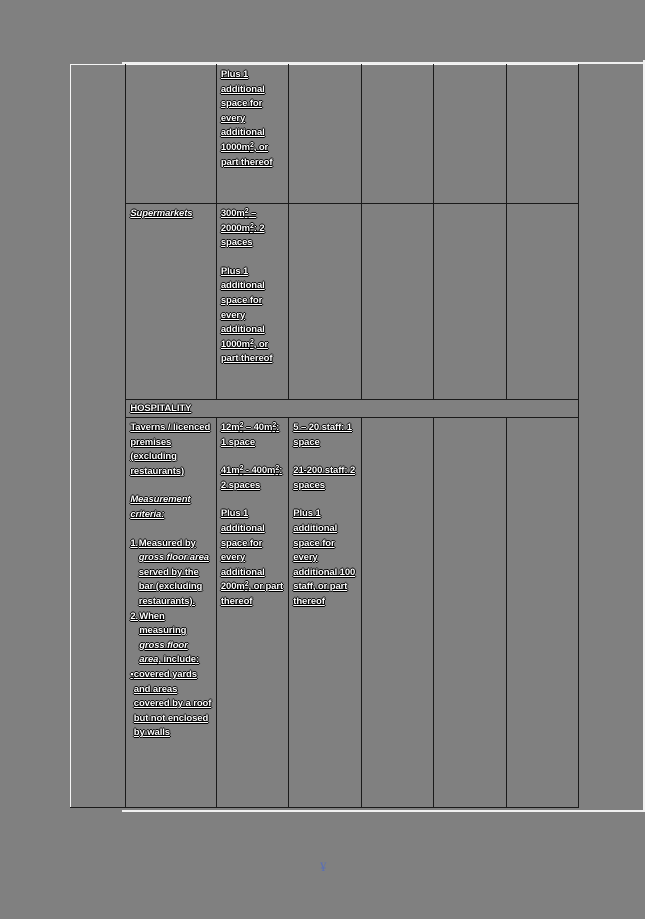 The image size is (645, 919). I want to click on tavern-threshold-1: 12m2 – 40m2: 1 space, so click(250, 435).